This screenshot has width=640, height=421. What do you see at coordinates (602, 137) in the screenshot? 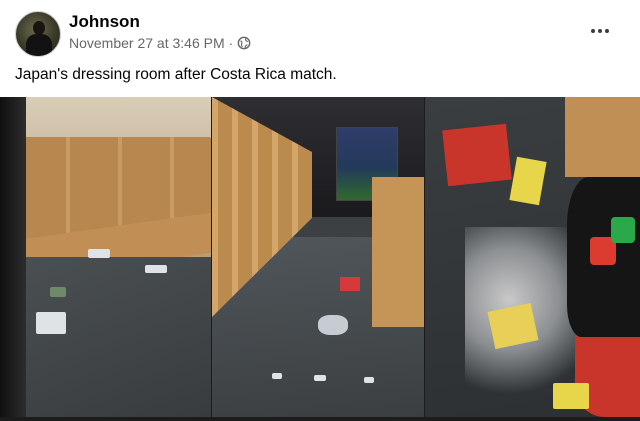
I see `cabinet` at bounding box center [602, 137].